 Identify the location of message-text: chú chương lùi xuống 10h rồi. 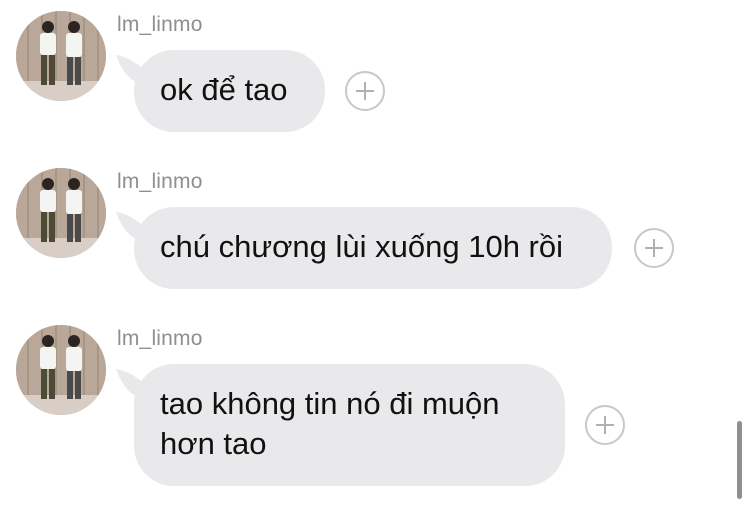
(361, 246).